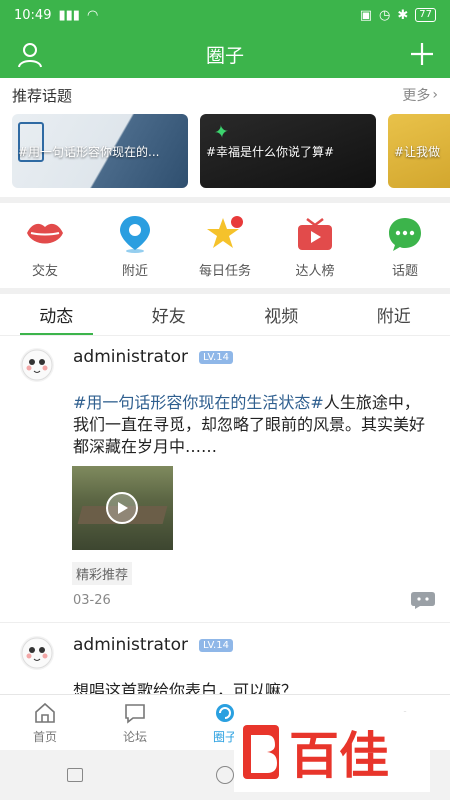 This screenshot has width=450, height=800. Describe the element at coordinates (366, 15) in the screenshot. I see `nfc-icon: ▣` at that location.